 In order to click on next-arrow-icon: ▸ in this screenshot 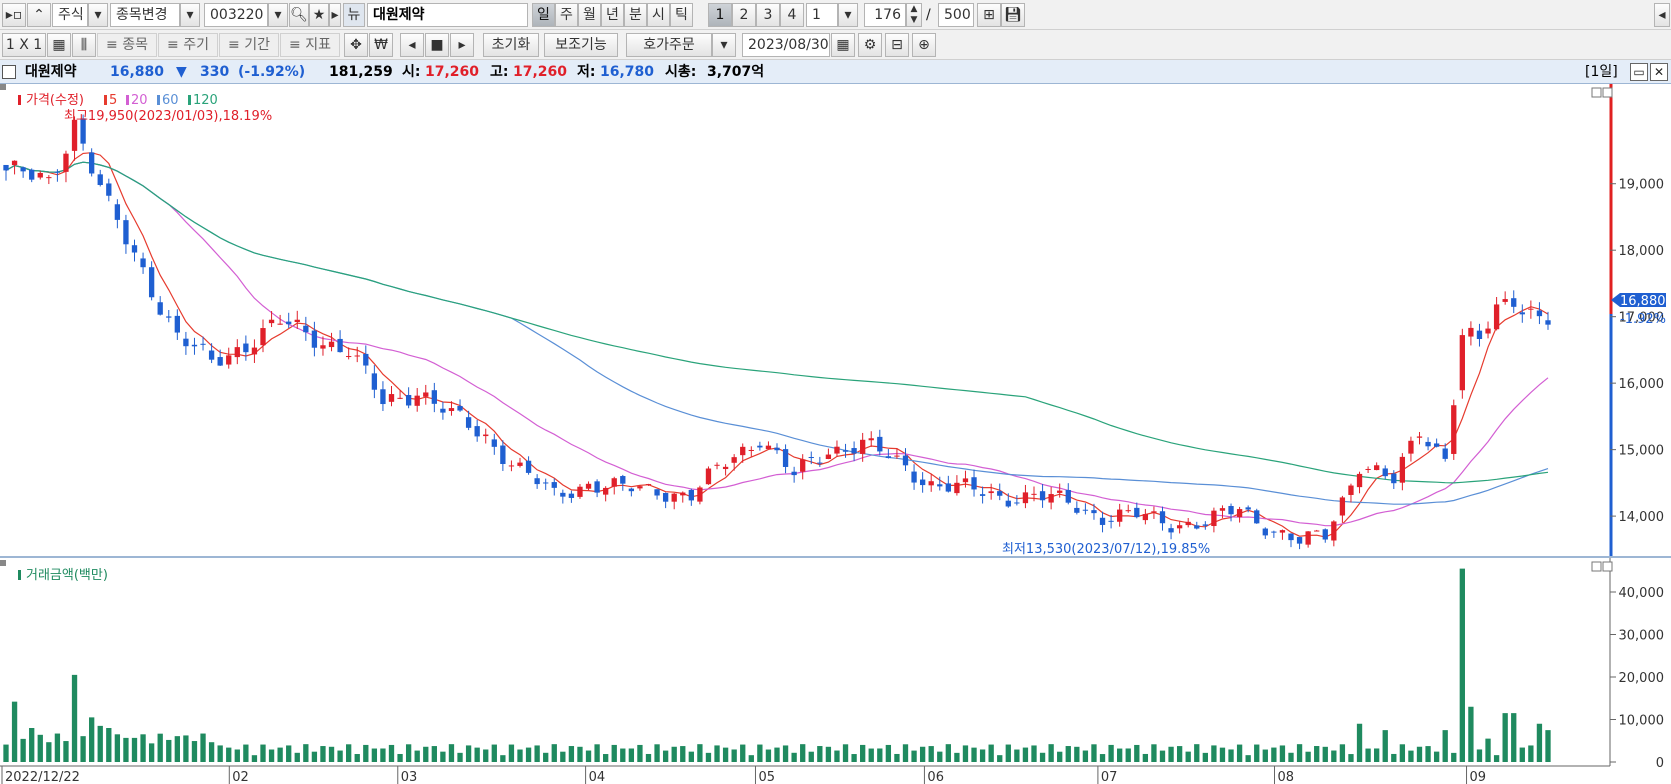, I will do `click(335, 15)`.